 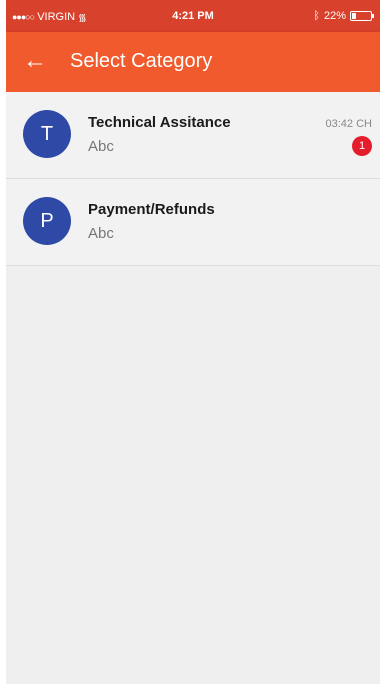 What do you see at coordinates (334, 16) in the screenshot?
I see `battery-percent: 22%` at bounding box center [334, 16].